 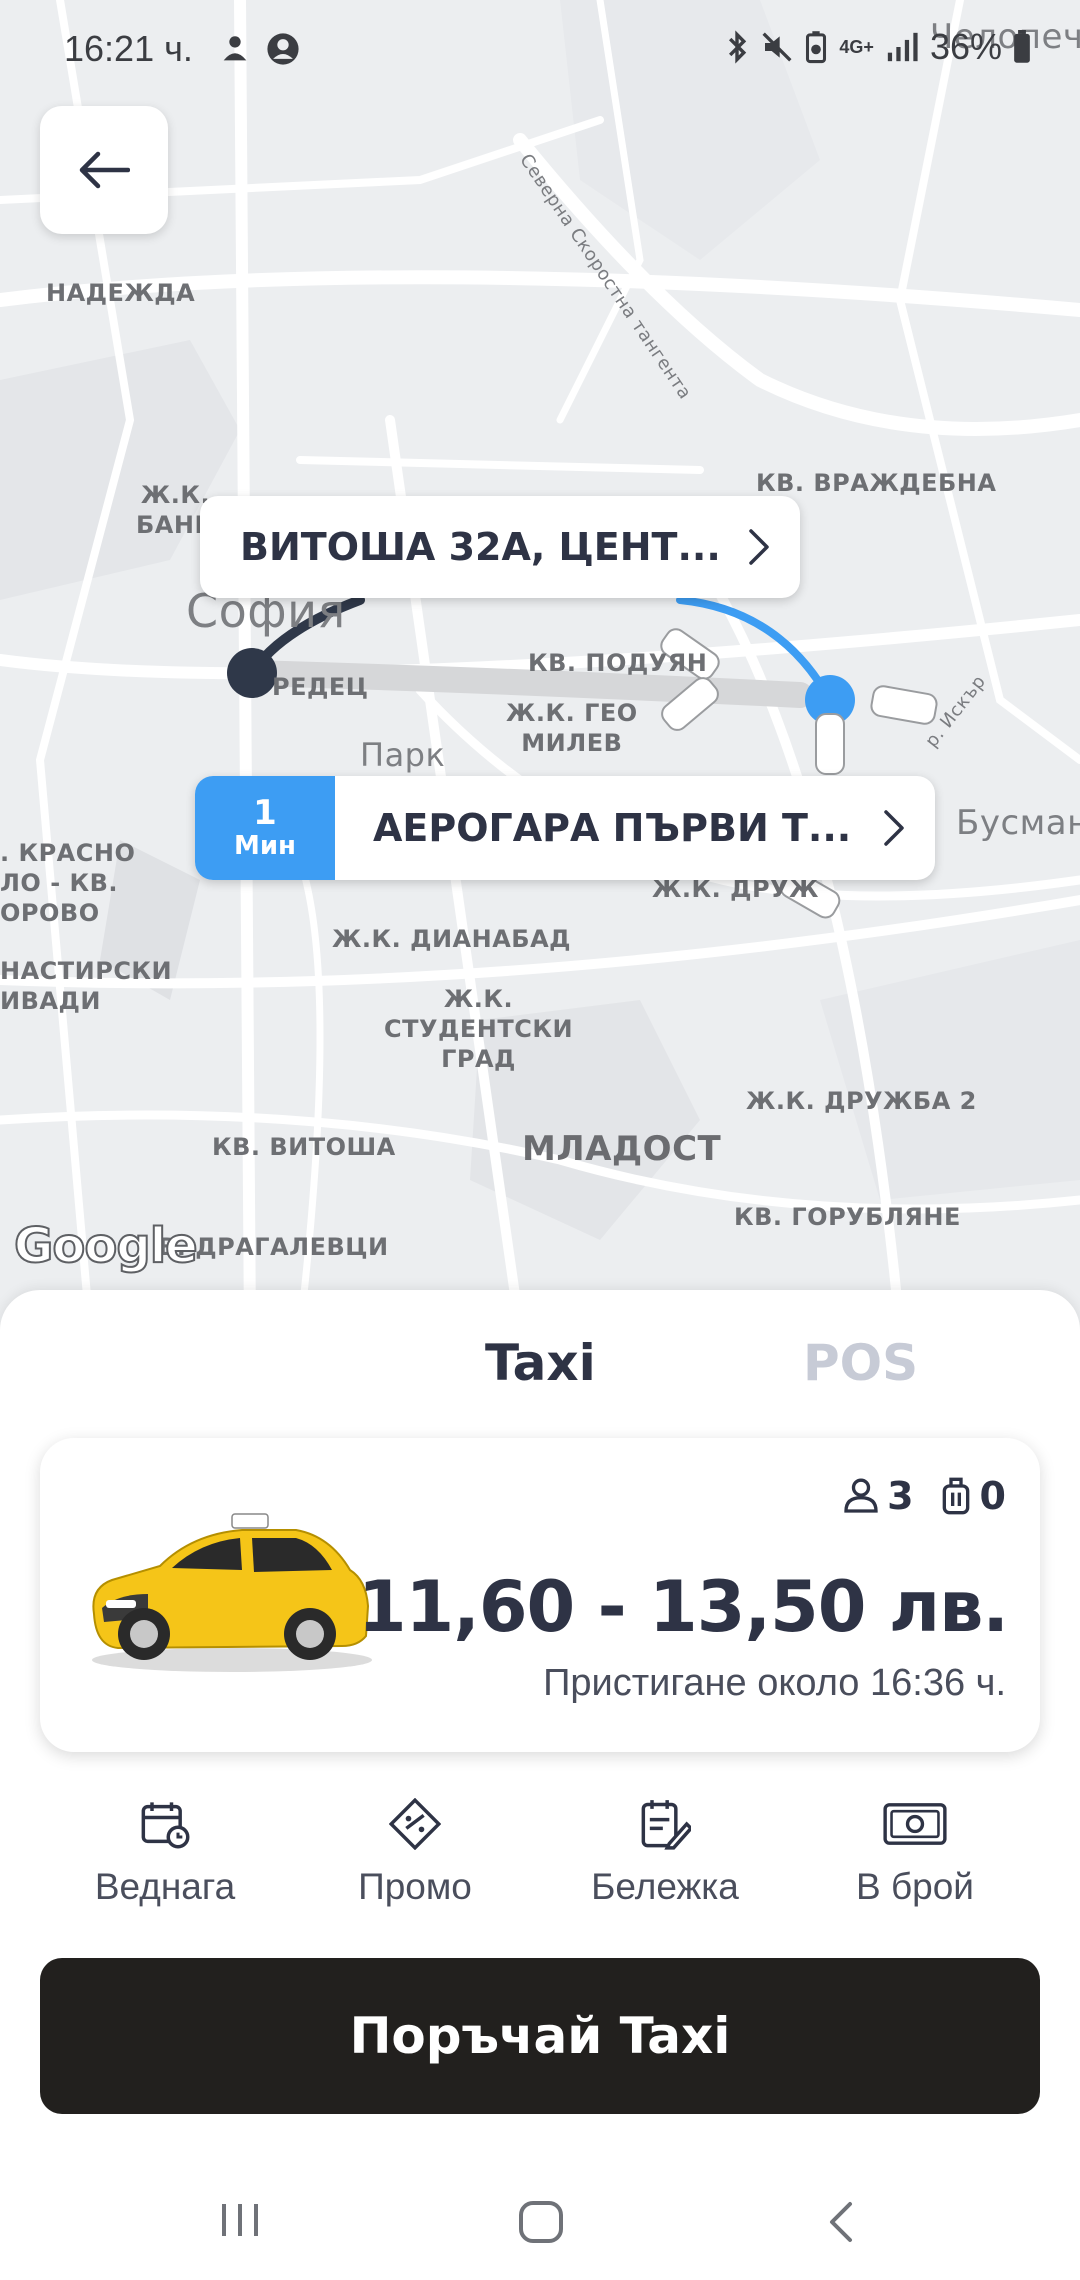 I want to click on map-label-manastirski: НАСТИРСКИ ИВАДИ, so click(x=86, y=986).